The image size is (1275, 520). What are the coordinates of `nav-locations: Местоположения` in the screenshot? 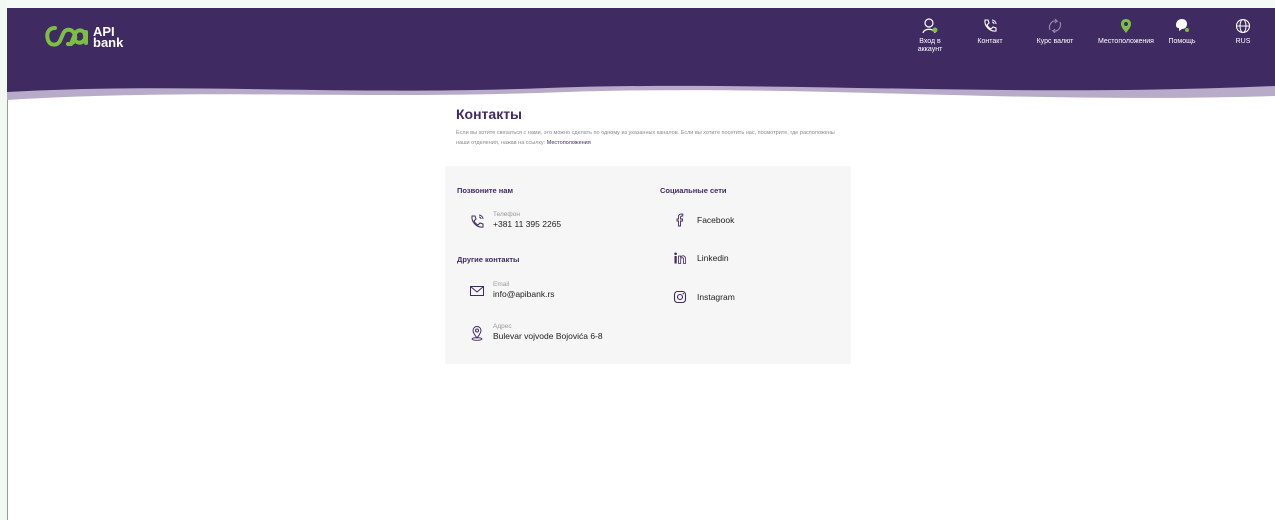 It's located at (1126, 32).